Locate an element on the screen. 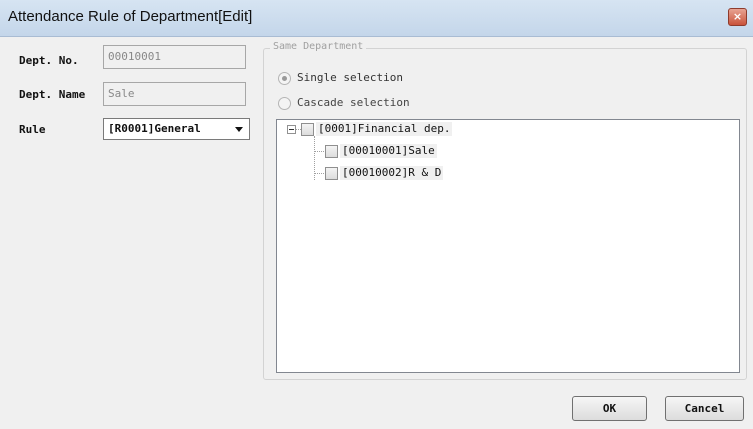 This screenshot has width=753, height=429. rule-dropdown: [R0001]General is located at coordinates (176, 129).